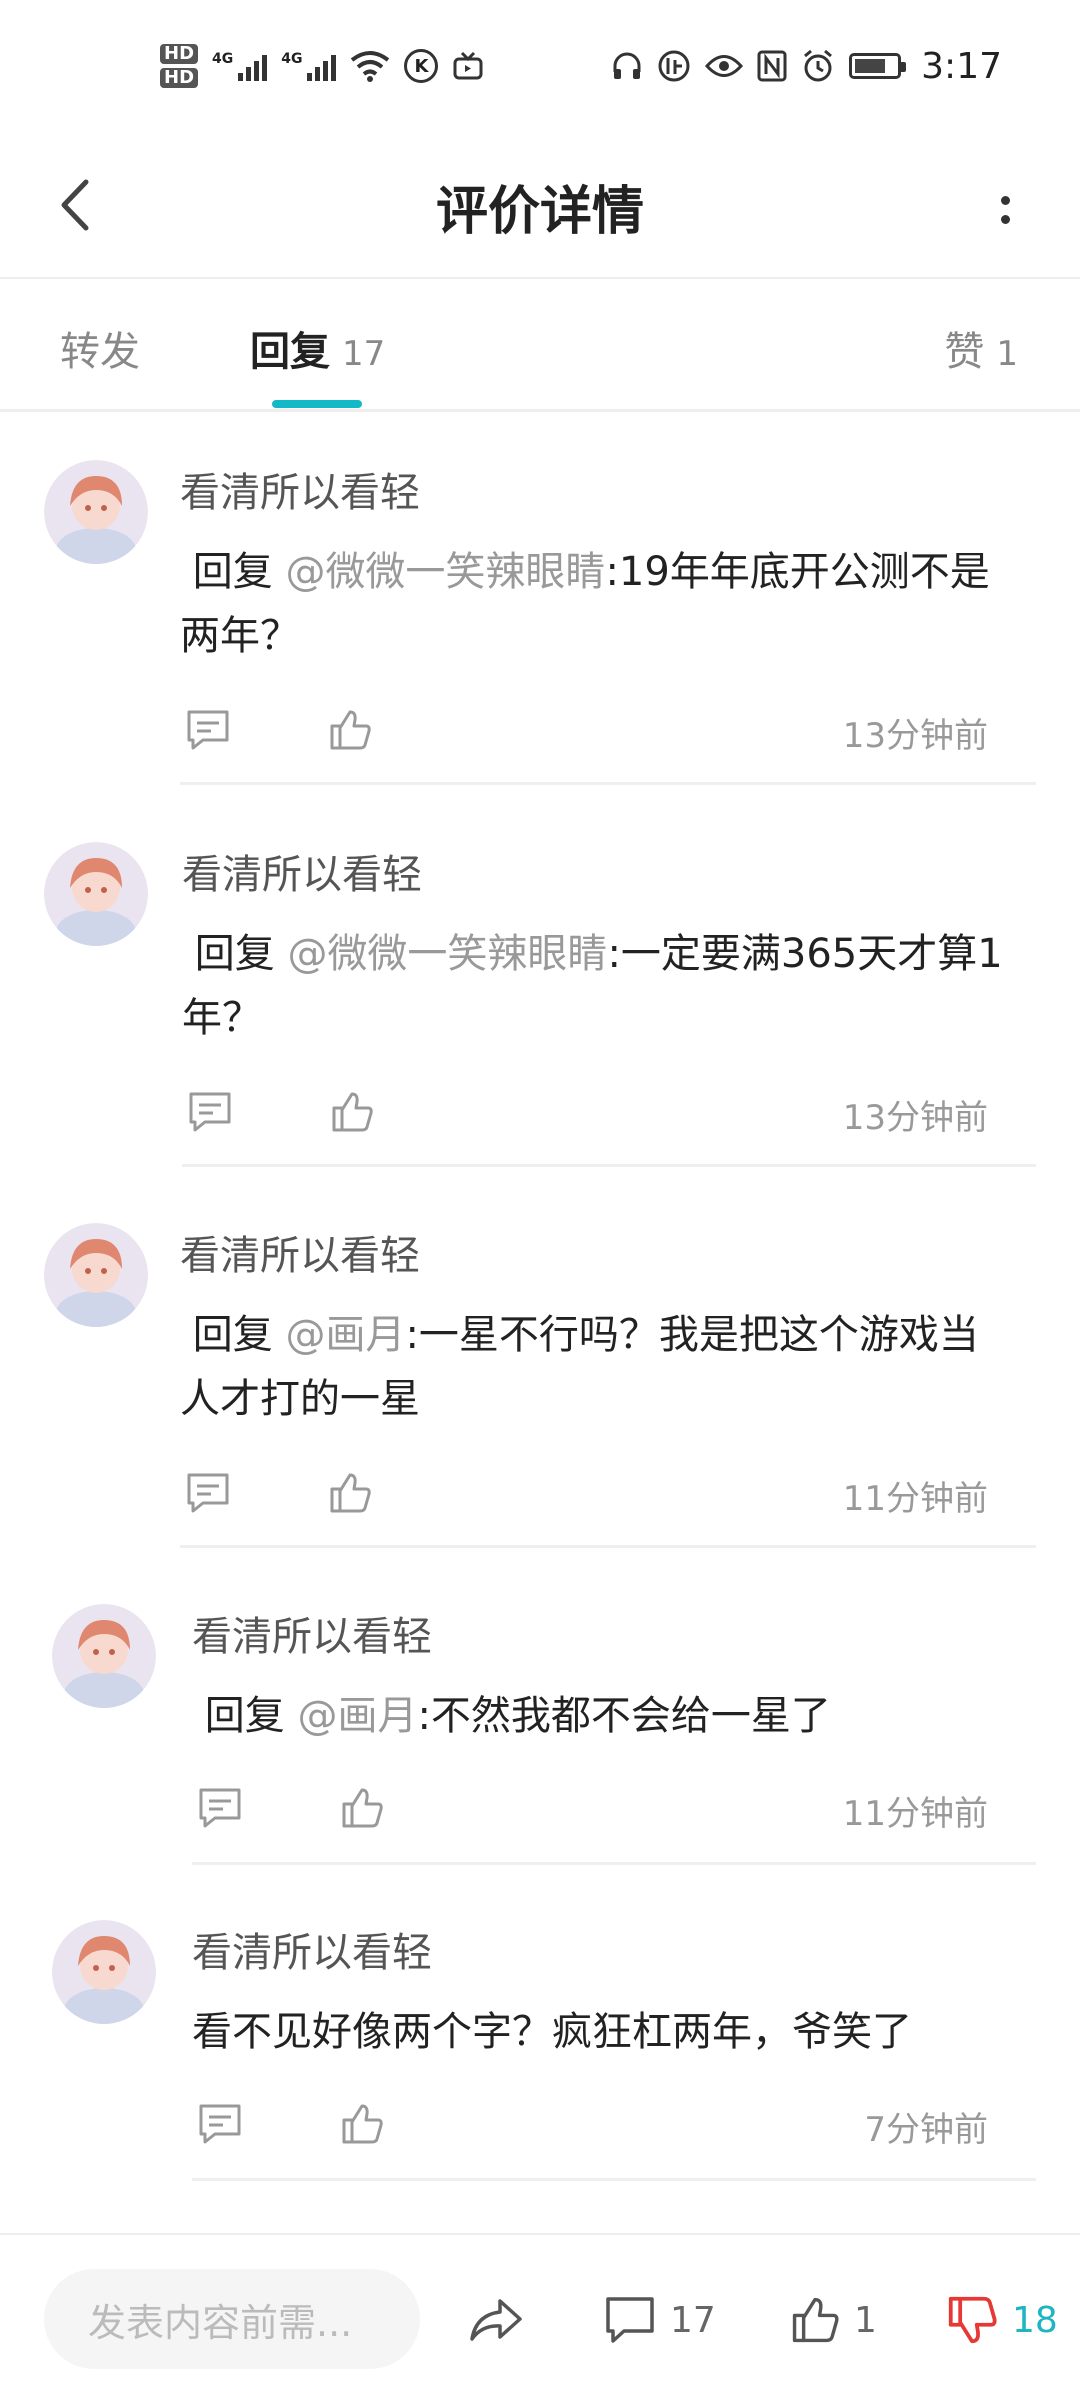 The width and height of the screenshot is (1080, 2402). I want to click on net2-label: 4G, so click(292, 59).